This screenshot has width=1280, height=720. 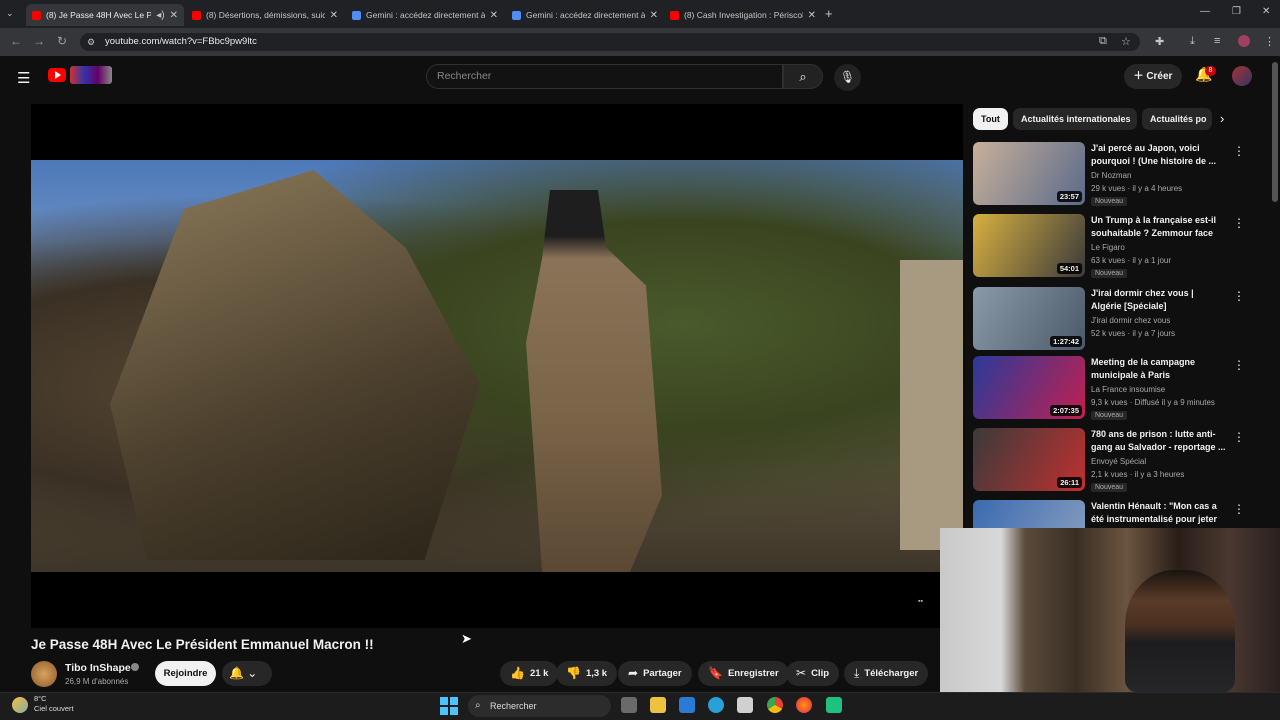 What do you see at coordinates (1217, 41) in the screenshot?
I see `media-control-icon: ≡` at bounding box center [1217, 41].